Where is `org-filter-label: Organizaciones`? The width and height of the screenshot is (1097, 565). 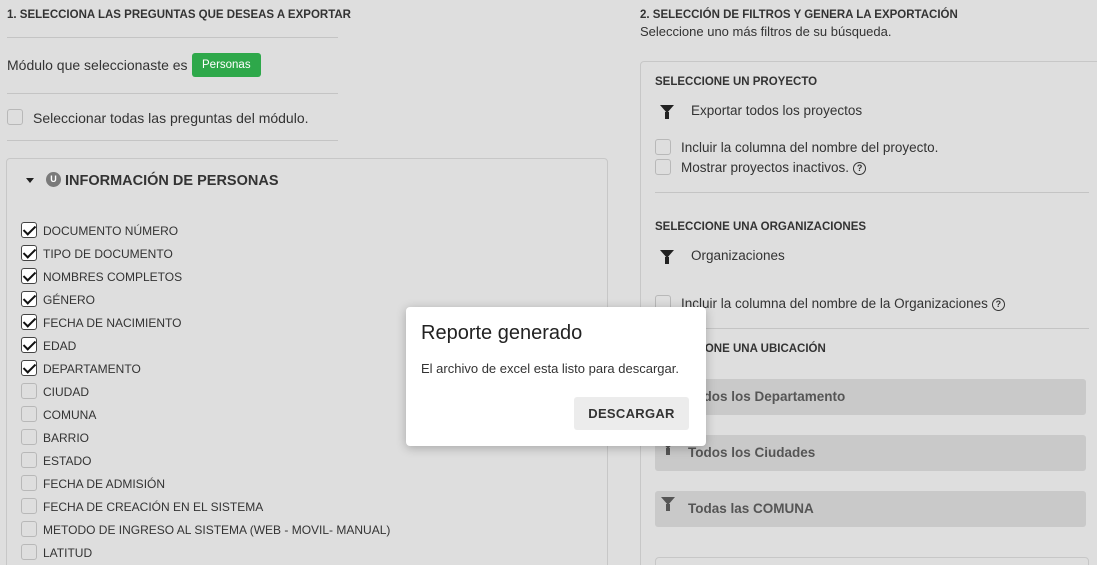 org-filter-label: Organizaciones is located at coordinates (738, 255).